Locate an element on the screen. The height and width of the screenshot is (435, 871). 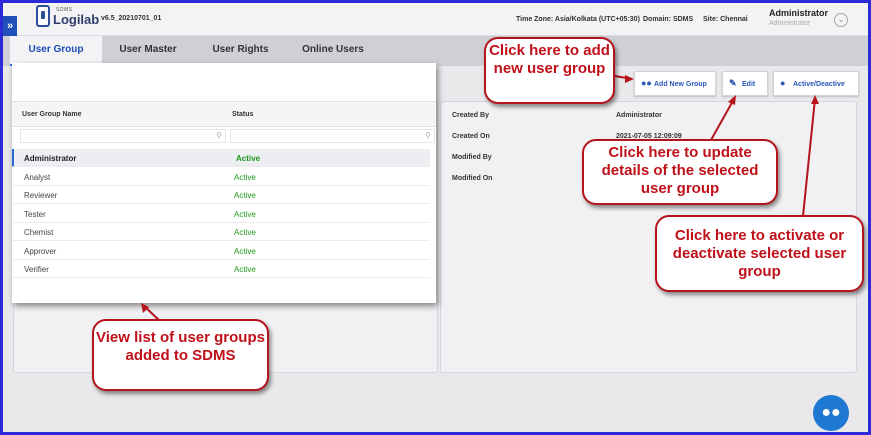
group-name-cell: Analyst is located at coordinates (37, 177).